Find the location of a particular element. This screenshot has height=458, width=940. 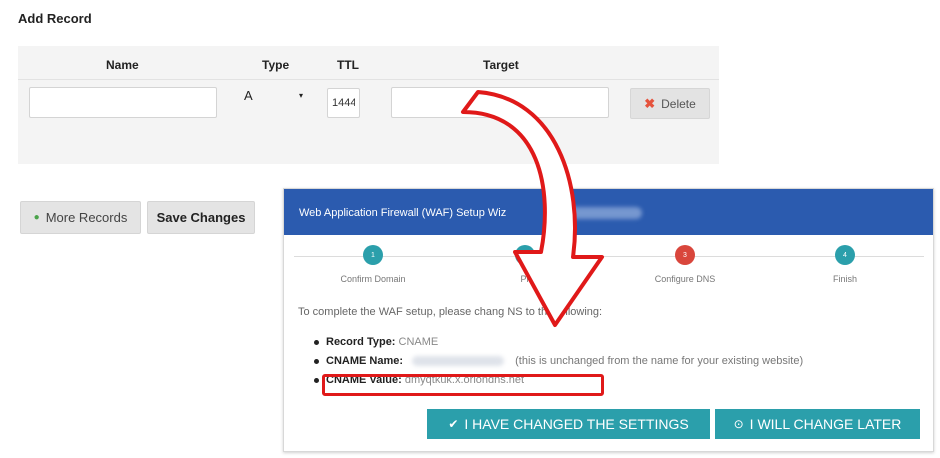

changed-settings-button: ✔ I HAVE CHANGED THE SETTINGS is located at coordinates (568, 424).